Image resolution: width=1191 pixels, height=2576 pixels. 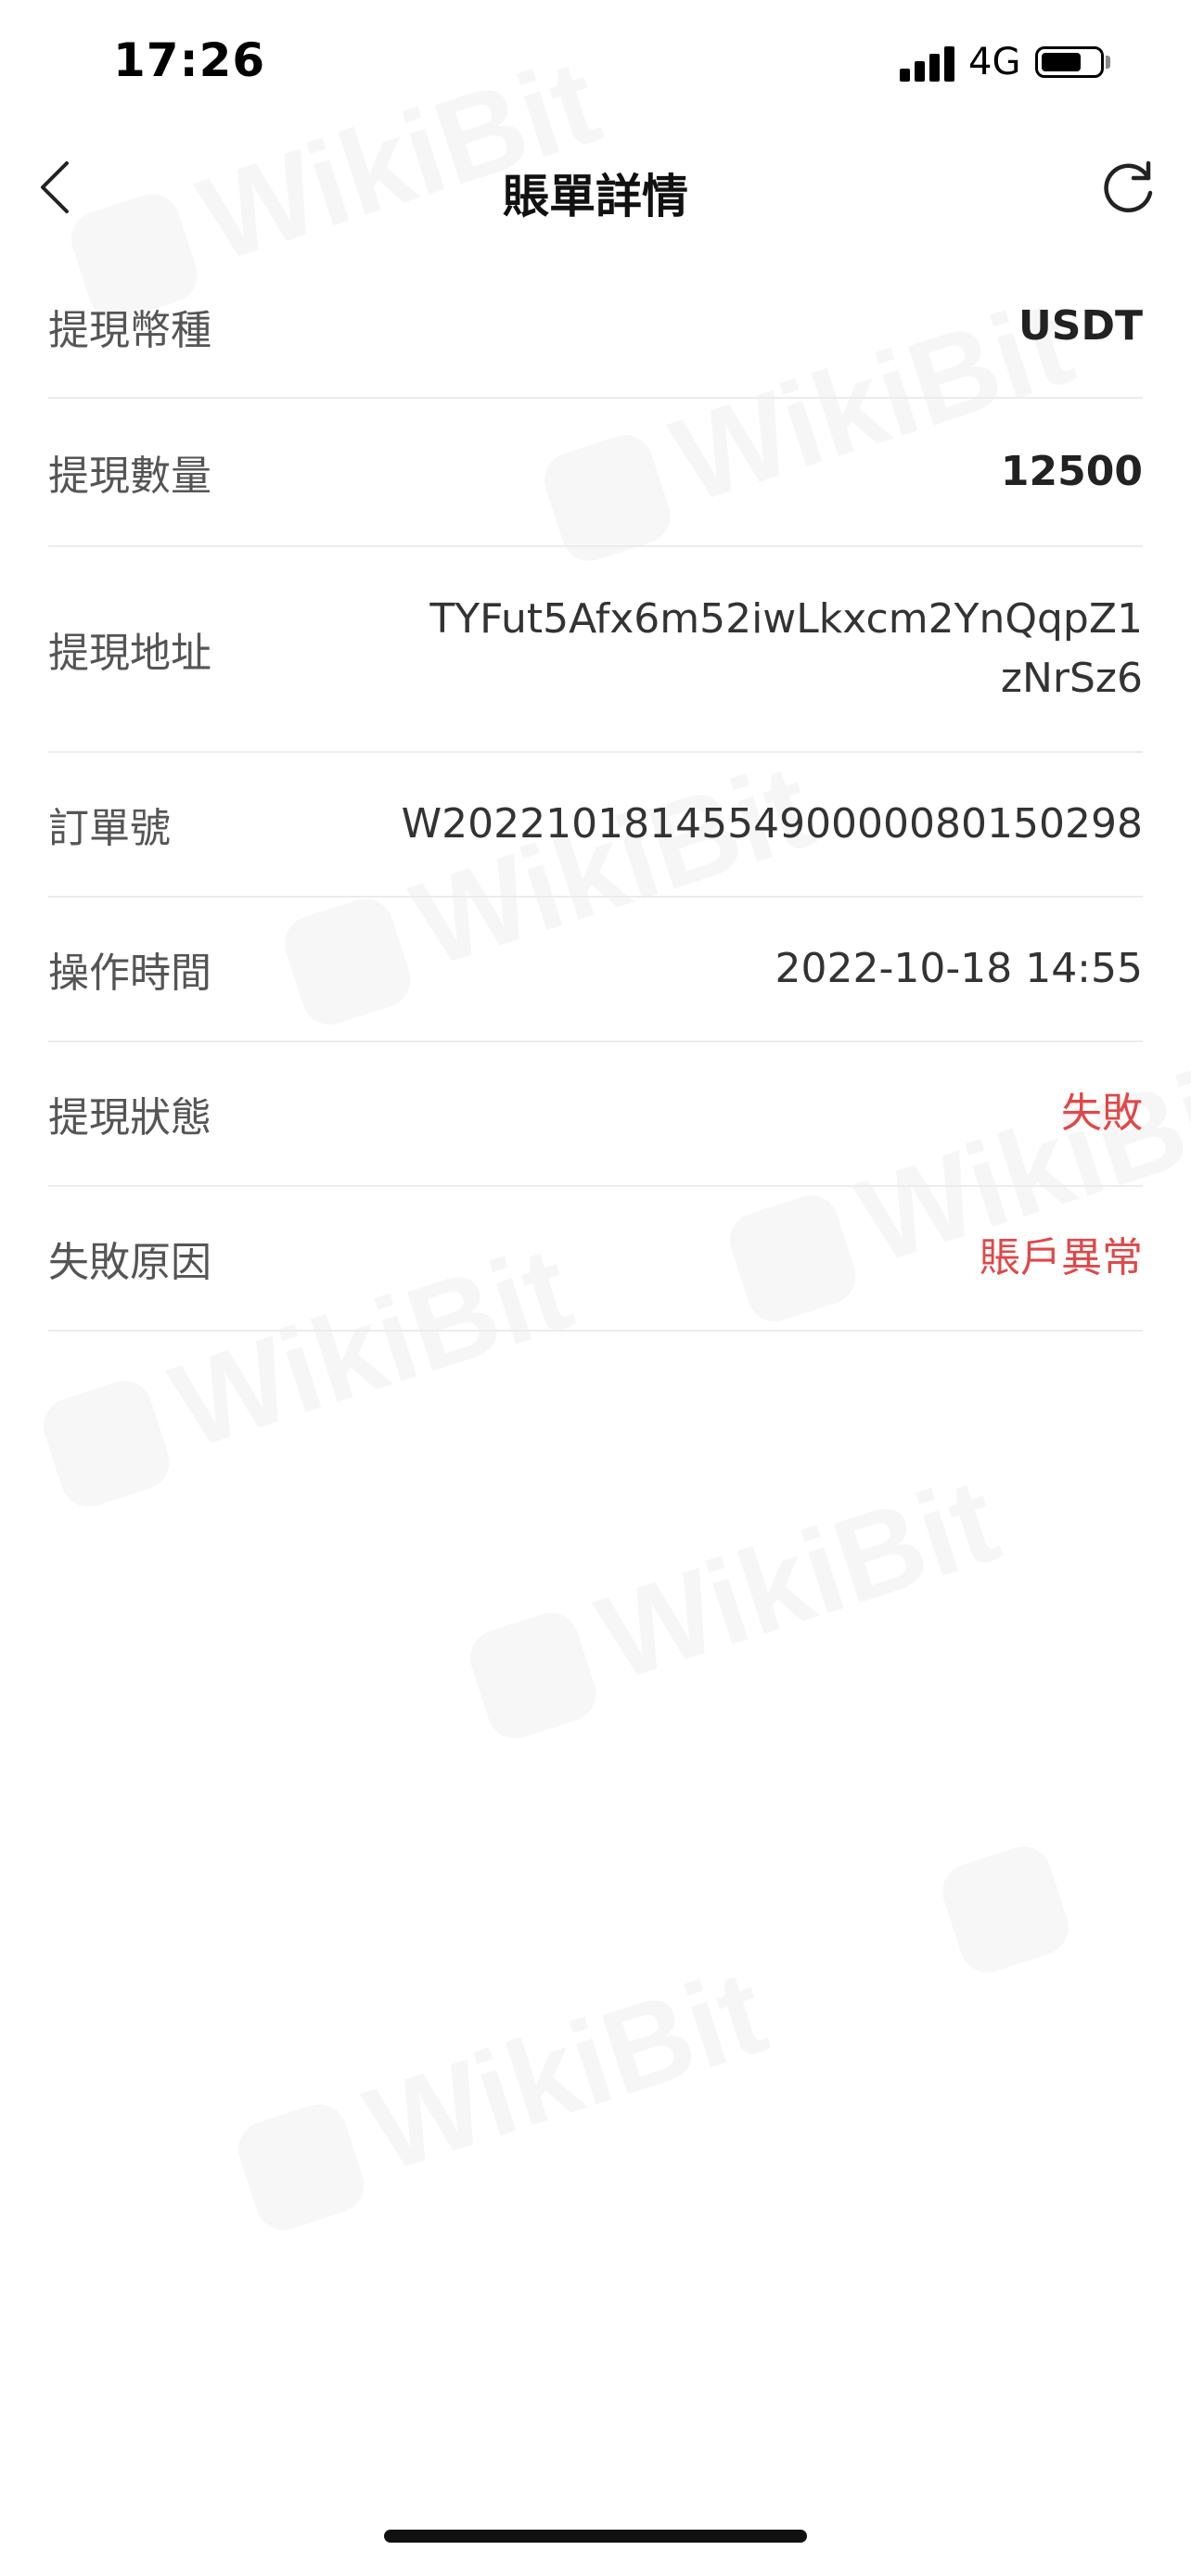 What do you see at coordinates (1012, 1896) in the screenshot?
I see `watermark` at bounding box center [1012, 1896].